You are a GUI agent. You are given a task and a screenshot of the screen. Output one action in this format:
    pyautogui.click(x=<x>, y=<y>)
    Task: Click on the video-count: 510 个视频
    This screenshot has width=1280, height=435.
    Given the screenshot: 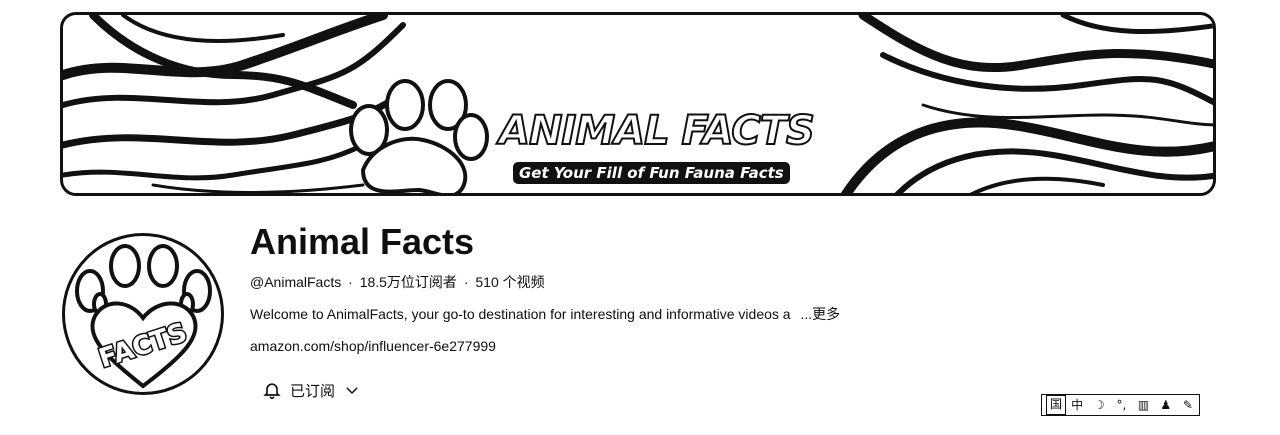 What is the action you would take?
    pyautogui.click(x=510, y=282)
    